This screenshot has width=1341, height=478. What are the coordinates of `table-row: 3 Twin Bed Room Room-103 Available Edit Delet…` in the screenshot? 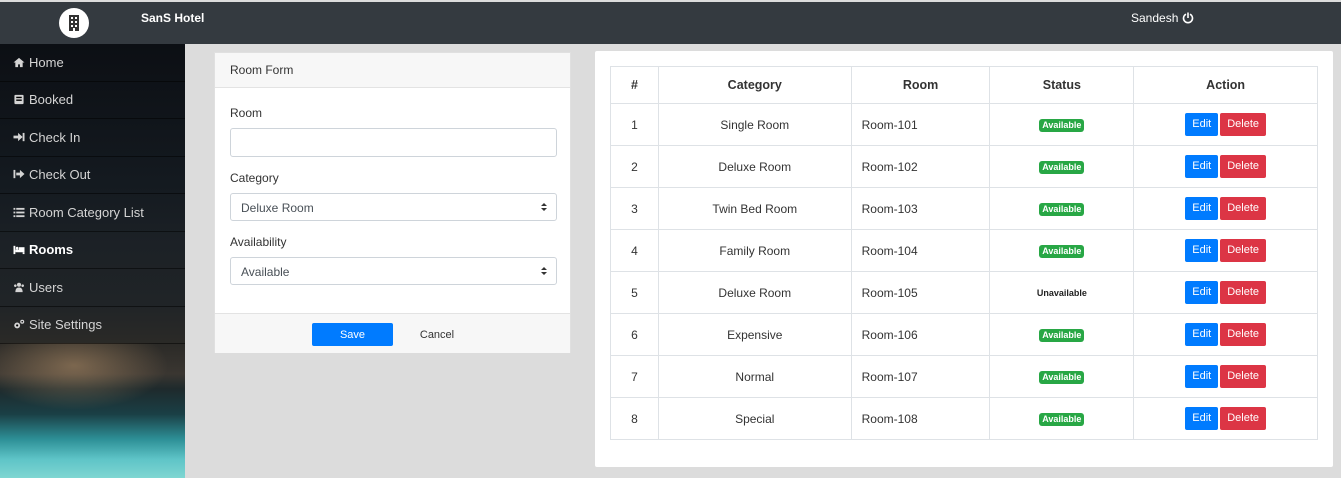 It's located at (964, 208).